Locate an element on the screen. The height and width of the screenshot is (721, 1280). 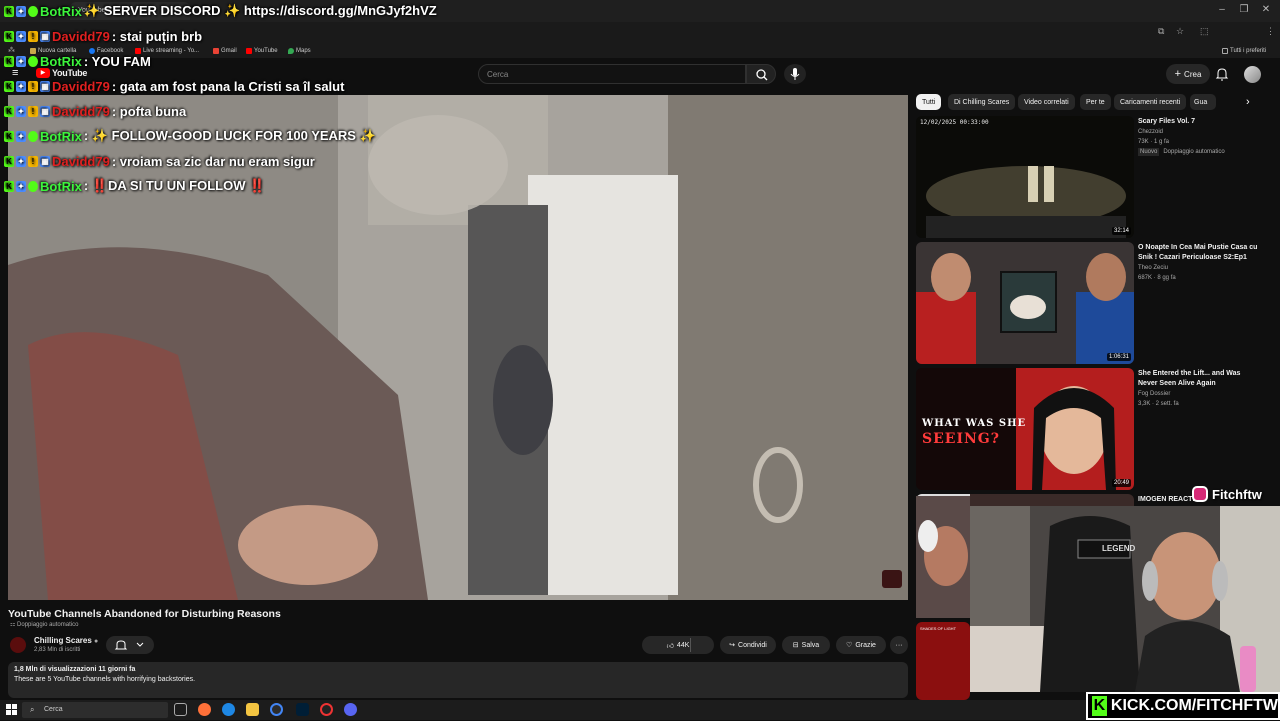
cast-icon: ⧉ is located at coordinates (1164, 32).